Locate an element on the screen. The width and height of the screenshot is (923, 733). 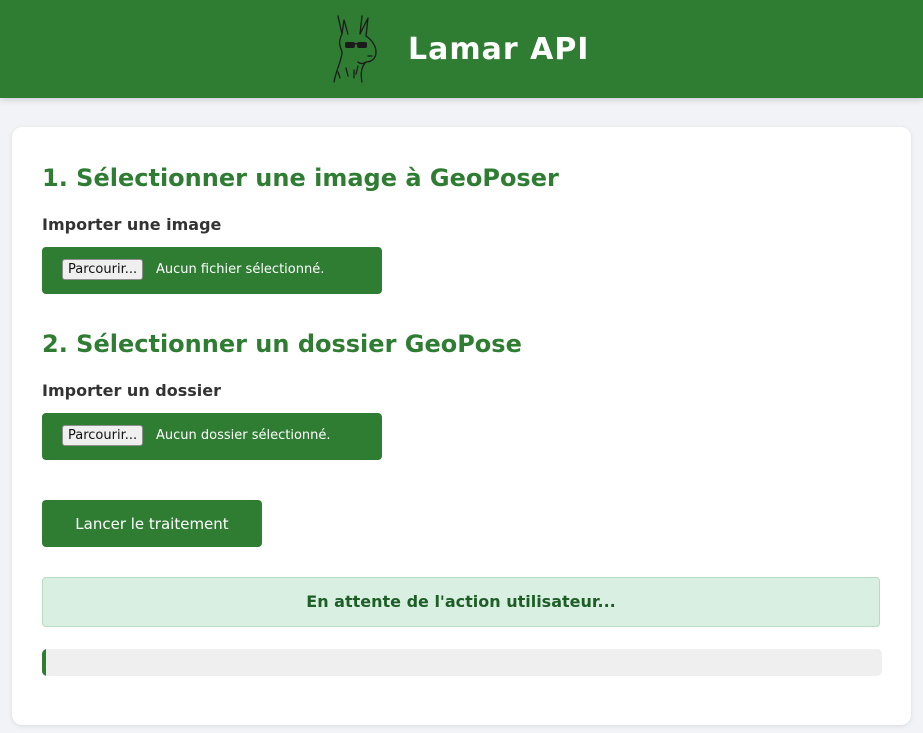
progress-bar is located at coordinates (462, 662).